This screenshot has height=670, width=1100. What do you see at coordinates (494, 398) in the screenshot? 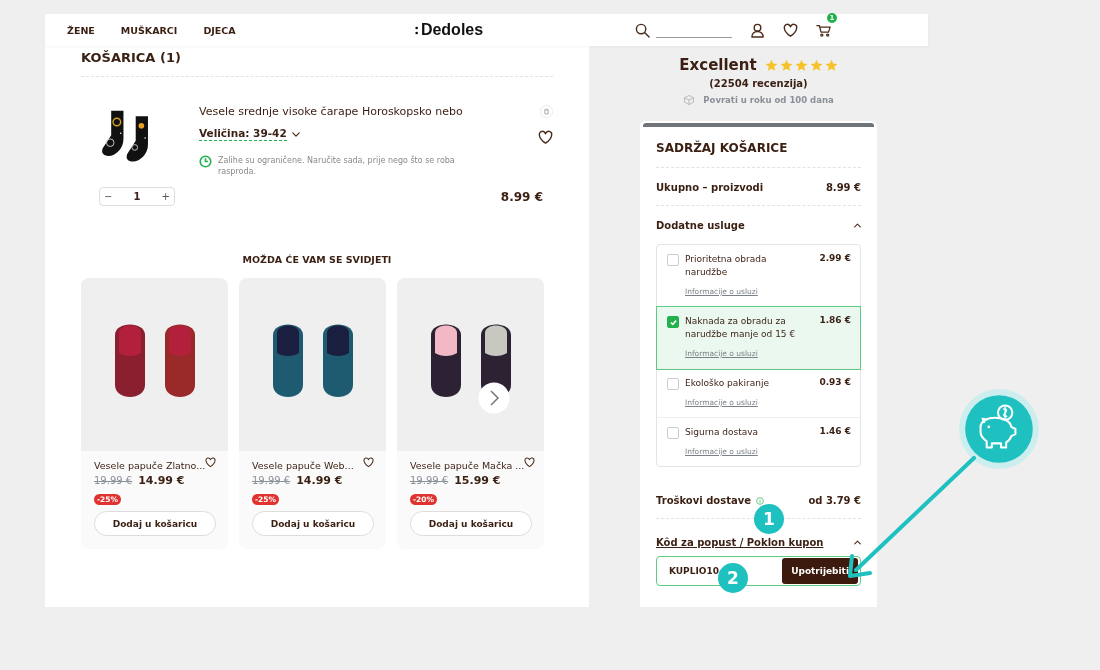
I see `next-arrow-button` at bounding box center [494, 398].